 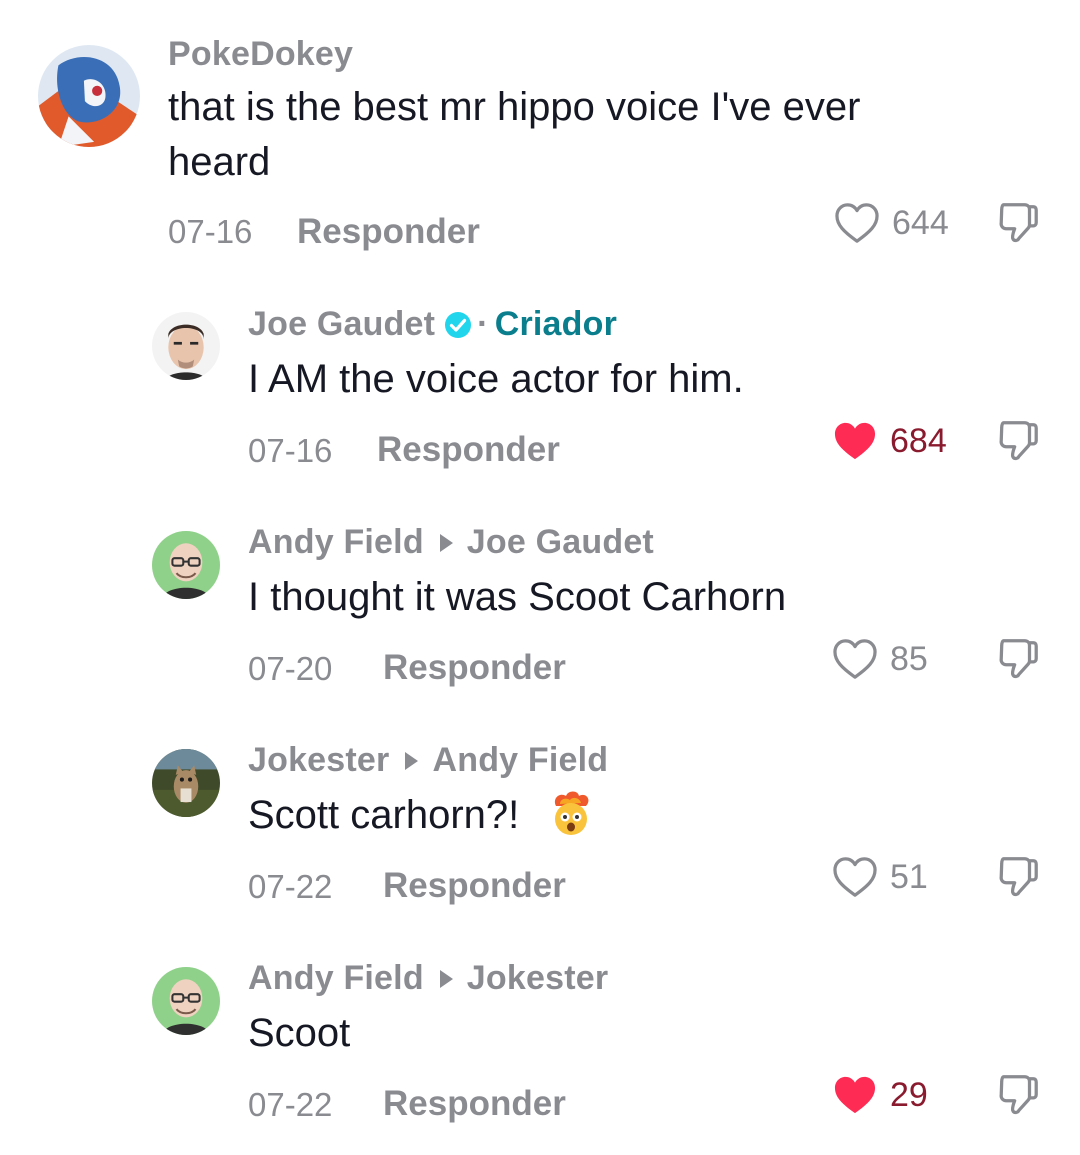 What do you see at coordinates (517, 597) in the screenshot?
I see `comment-text: I thought it was Scoot Carhorn` at bounding box center [517, 597].